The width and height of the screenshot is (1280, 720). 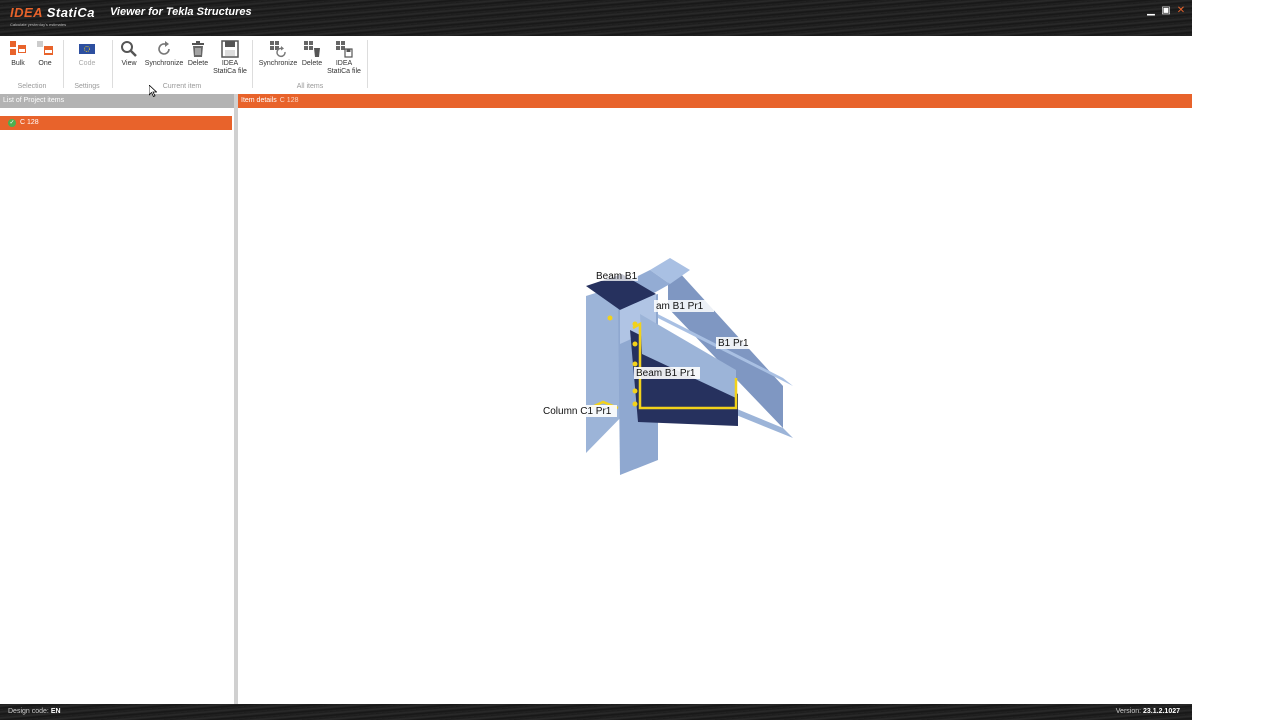 I want to click on code-label: Code, so click(x=87, y=63).